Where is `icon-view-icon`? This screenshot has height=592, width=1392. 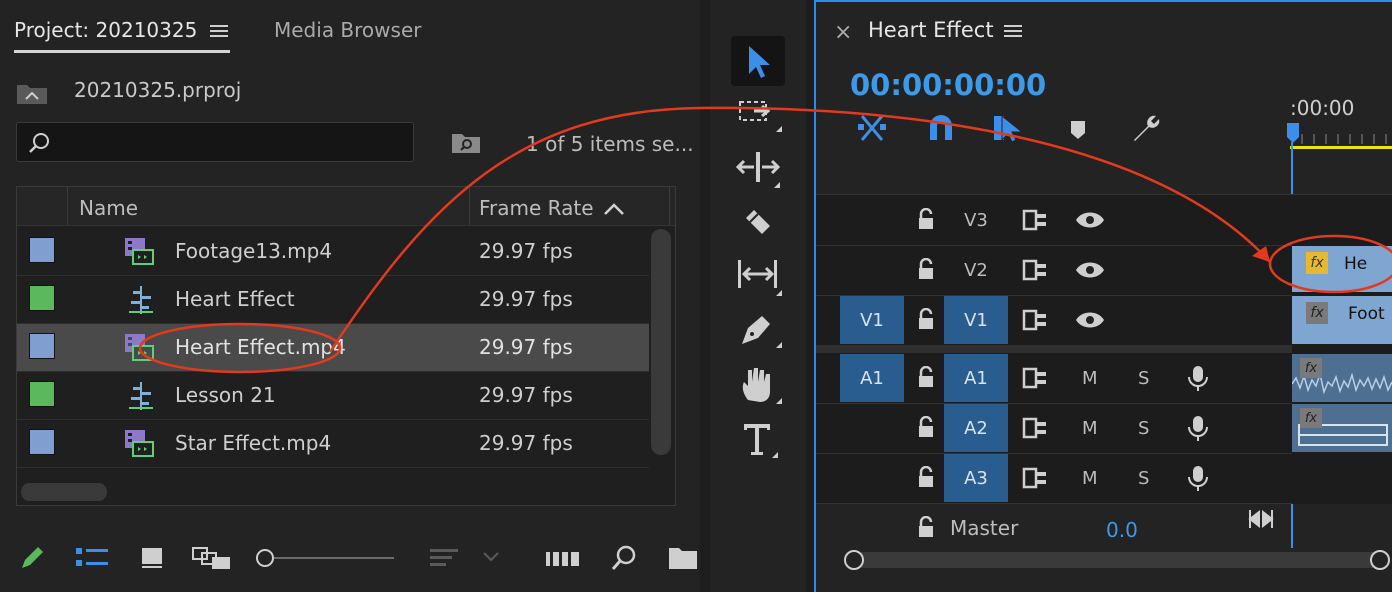
icon-view-icon is located at coordinates (152, 558).